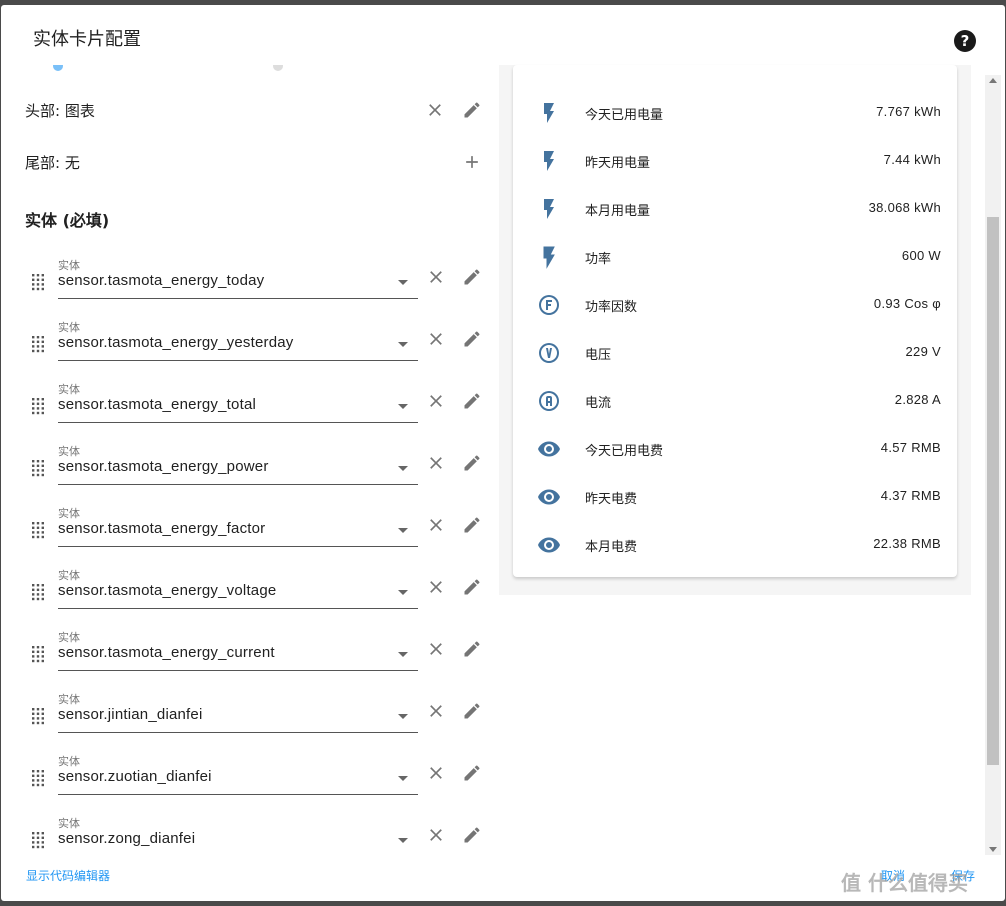 The height and width of the screenshot is (906, 1006). I want to click on clear-header-button, so click(435, 110).